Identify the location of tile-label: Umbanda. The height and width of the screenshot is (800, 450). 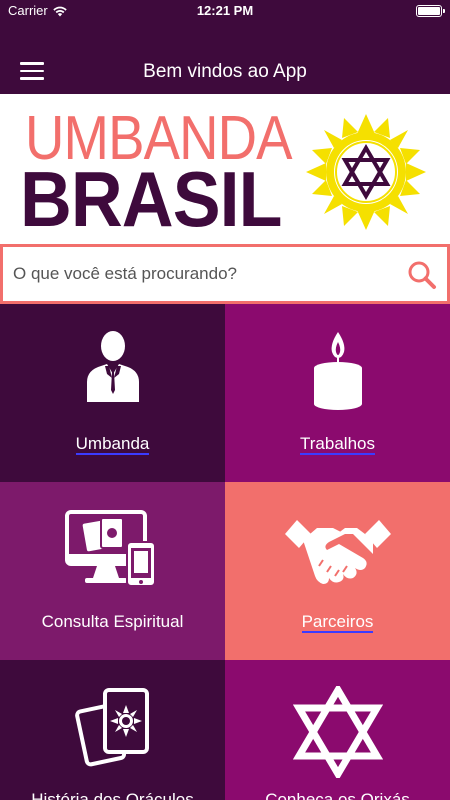
(112, 444).